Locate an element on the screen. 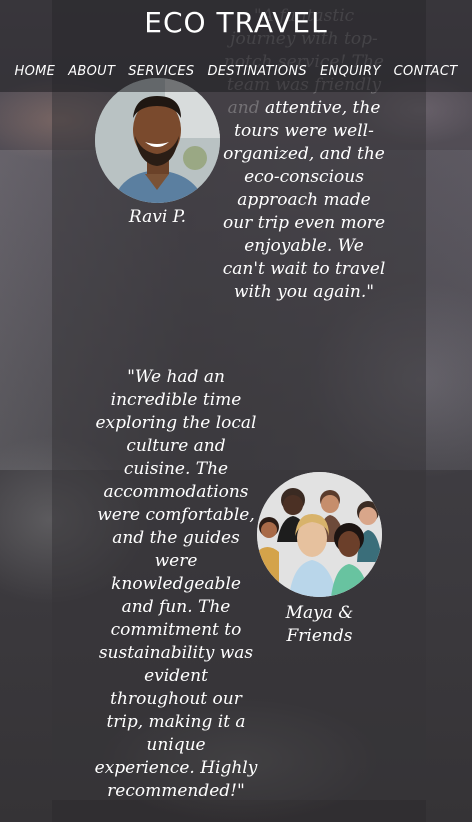 The height and width of the screenshot is (822, 472). testimonial-2-name: Maya & Friends is located at coordinates (319, 624).